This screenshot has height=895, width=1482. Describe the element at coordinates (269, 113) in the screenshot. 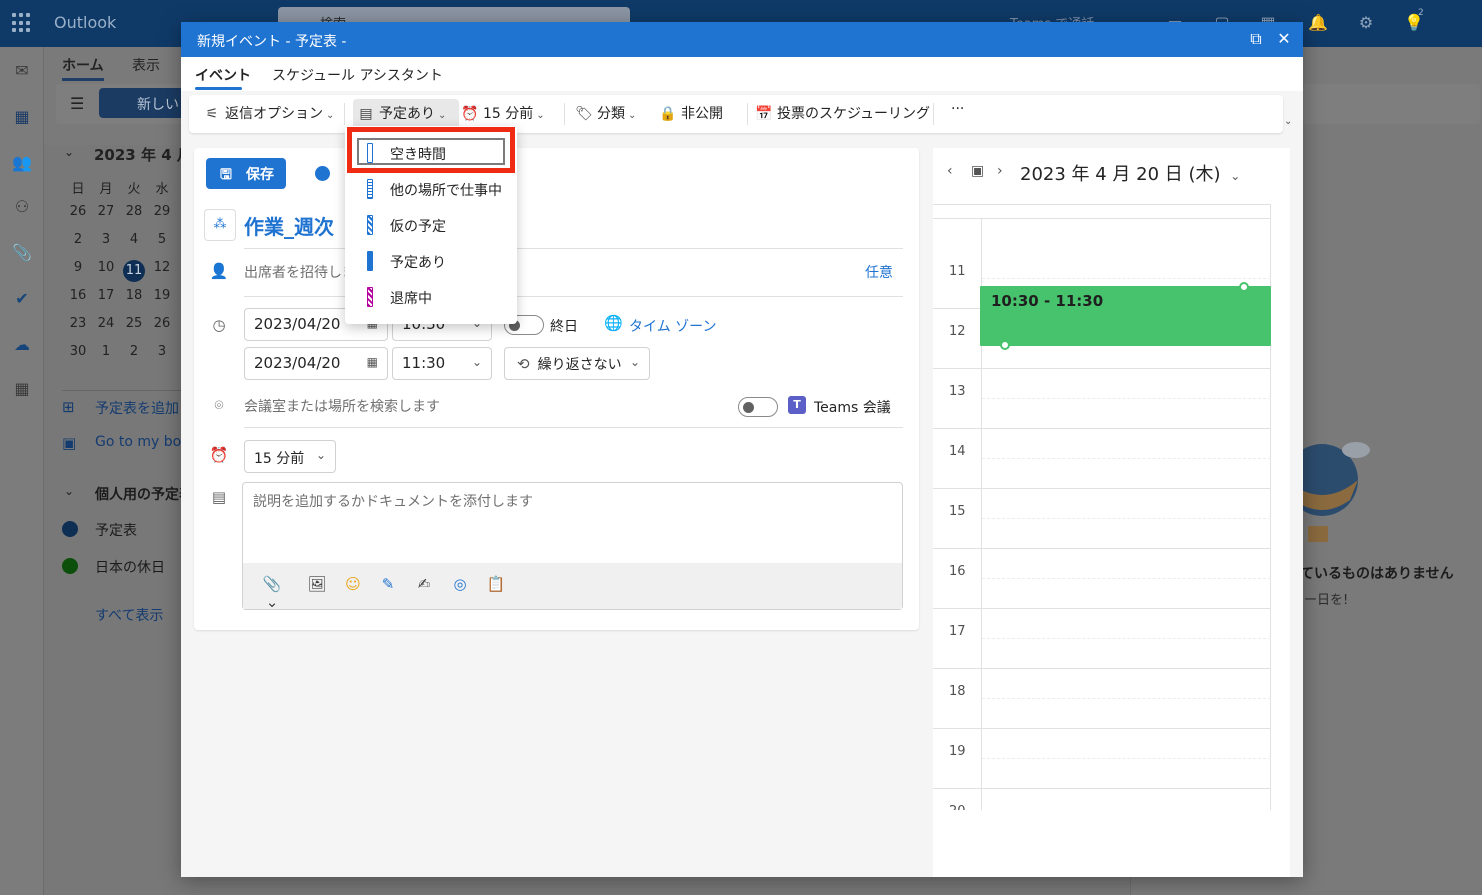

I see `reply-options-button: ⚟ 返信オプション ⌄` at that location.